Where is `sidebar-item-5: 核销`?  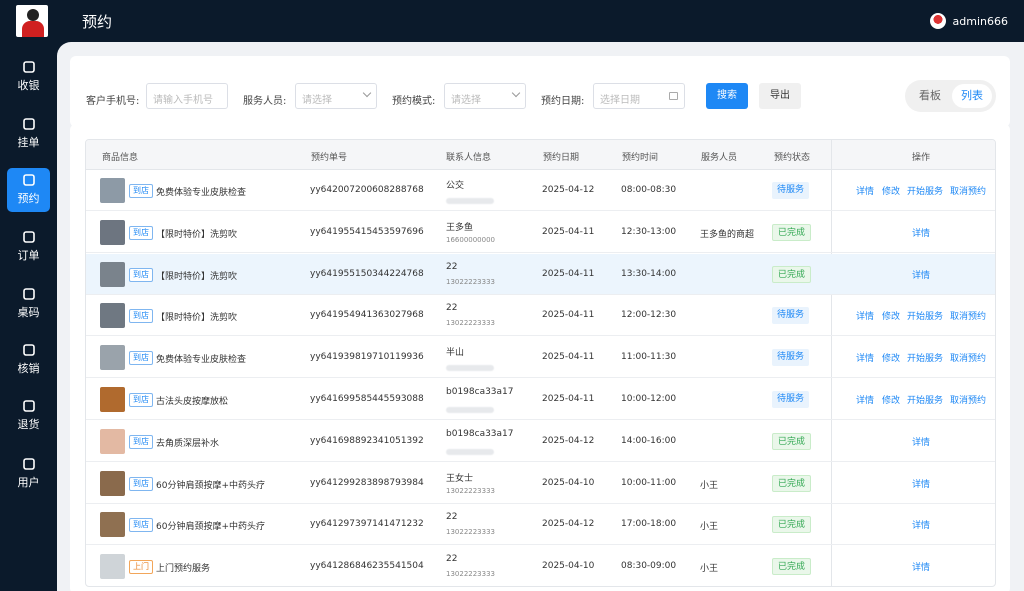
sidebar-item-5: 核销 is located at coordinates (28, 360).